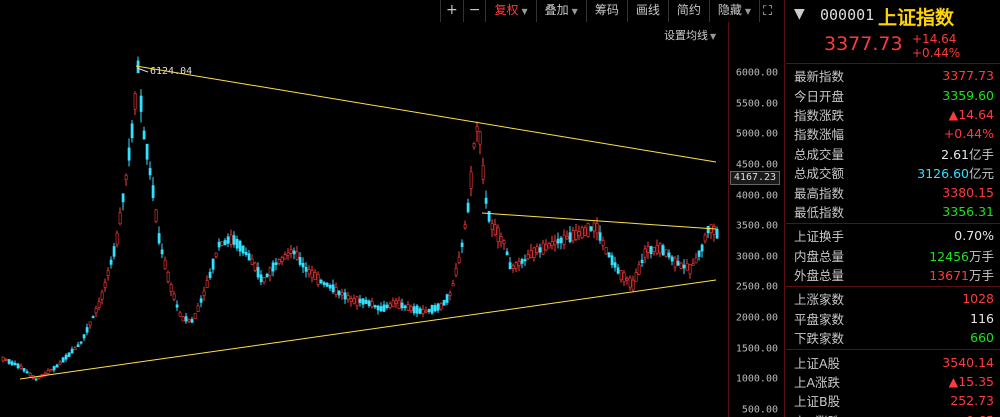 Image resolution: width=1000 pixels, height=417 pixels. What do you see at coordinates (955, 154) in the screenshot?
I see `quote-row-number: 2.61` at bounding box center [955, 154].